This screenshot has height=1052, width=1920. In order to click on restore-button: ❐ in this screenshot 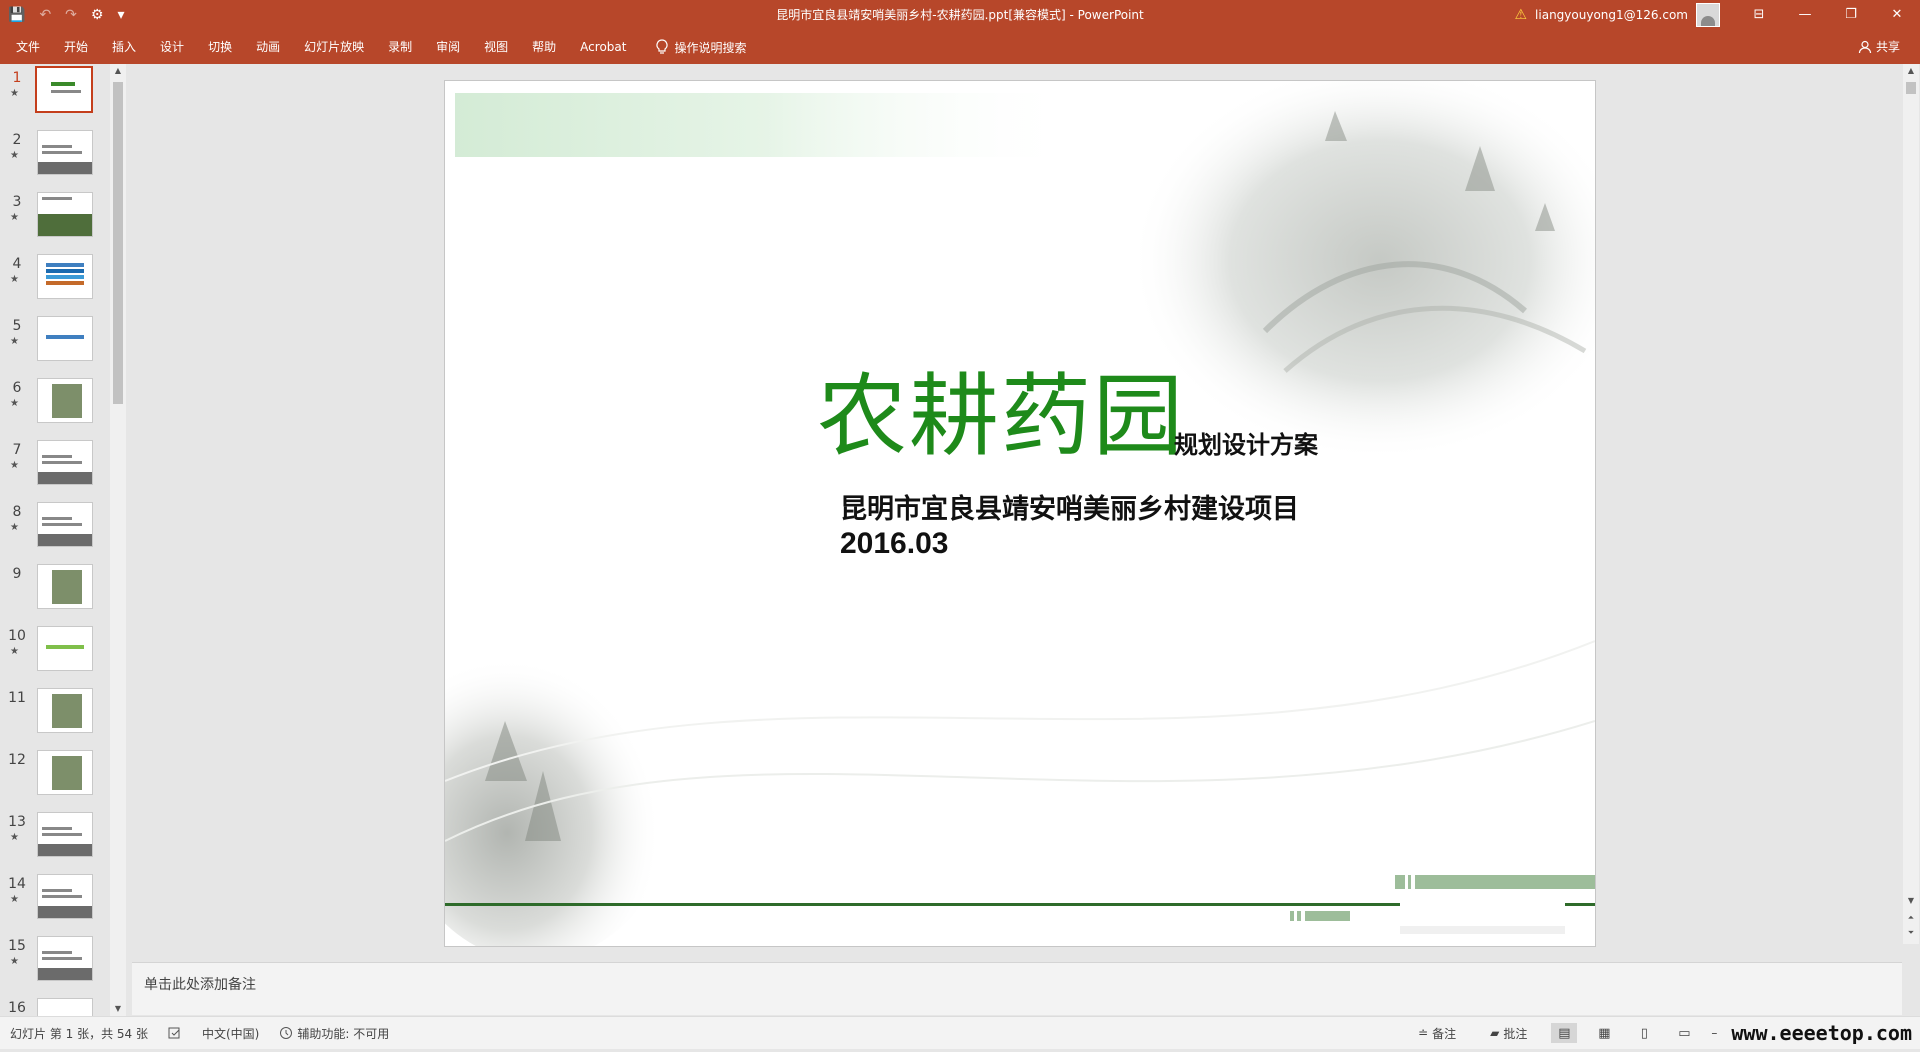, I will do `click(1851, 15)`.